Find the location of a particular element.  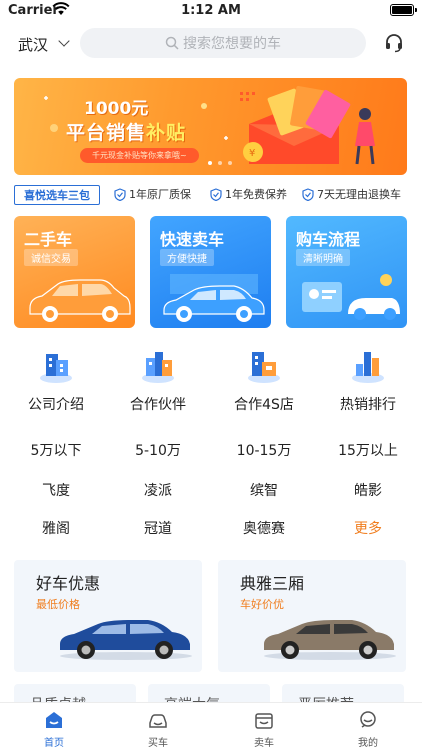

quick-sell-card: 快速卖车 方便快捷 is located at coordinates (210, 272).